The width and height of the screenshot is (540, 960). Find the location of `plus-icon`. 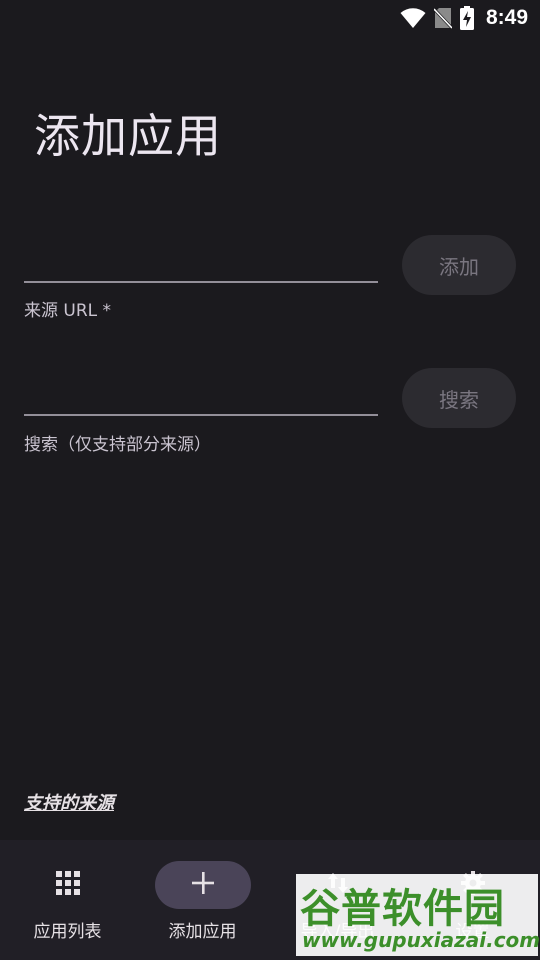

plus-icon is located at coordinates (203, 885).